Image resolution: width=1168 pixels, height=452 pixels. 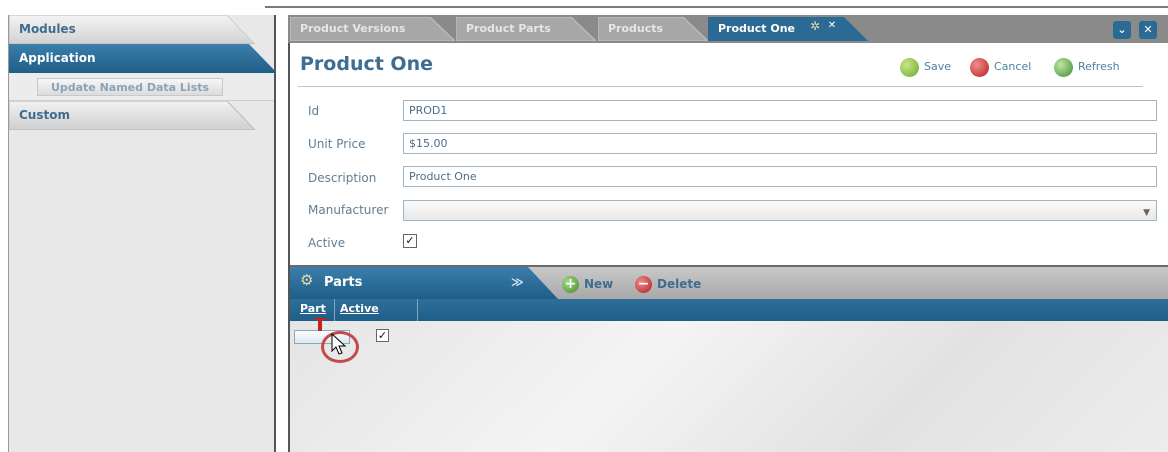 What do you see at coordinates (979, 67) in the screenshot?
I see `cancel-icon` at bounding box center [979, 67].